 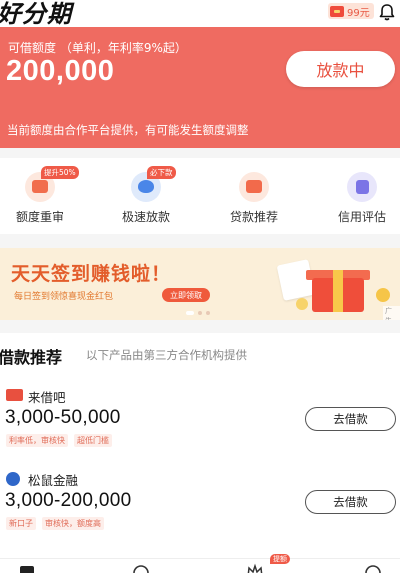 I want to click on coin-badge-label: 99元, so click(x=358, y=13).